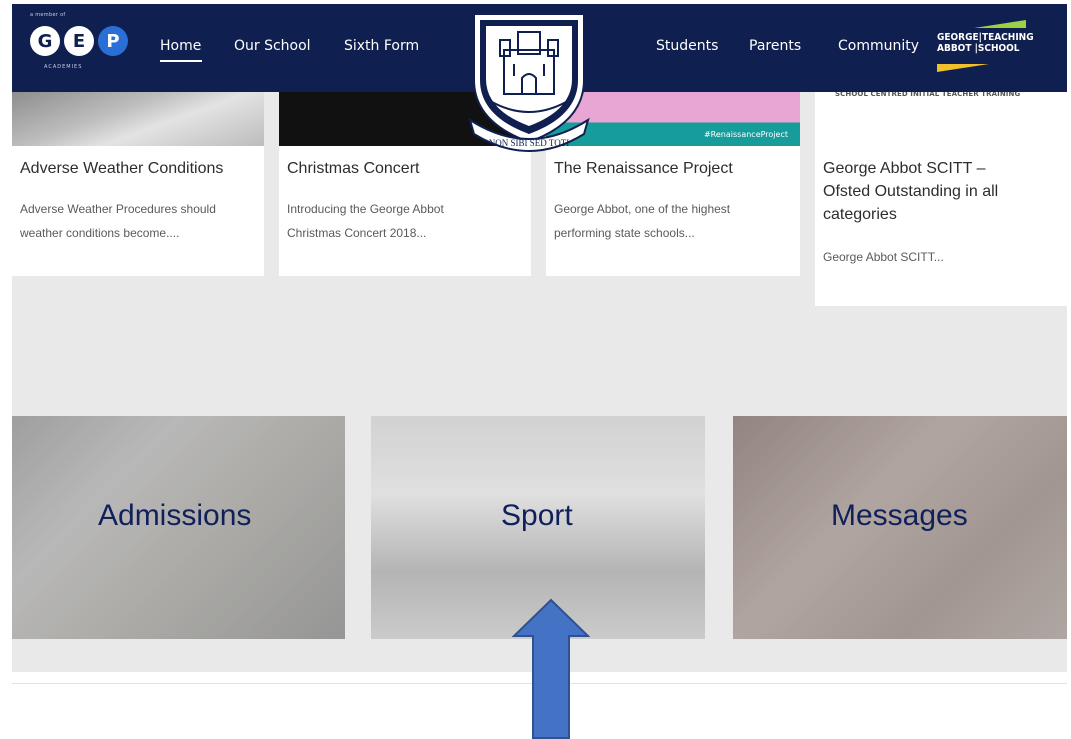 This screenshot has height=739, width=1071. Describe the element at coordinates (537, 515) in the screenshot. I see `tile-label: Sport` at that location.